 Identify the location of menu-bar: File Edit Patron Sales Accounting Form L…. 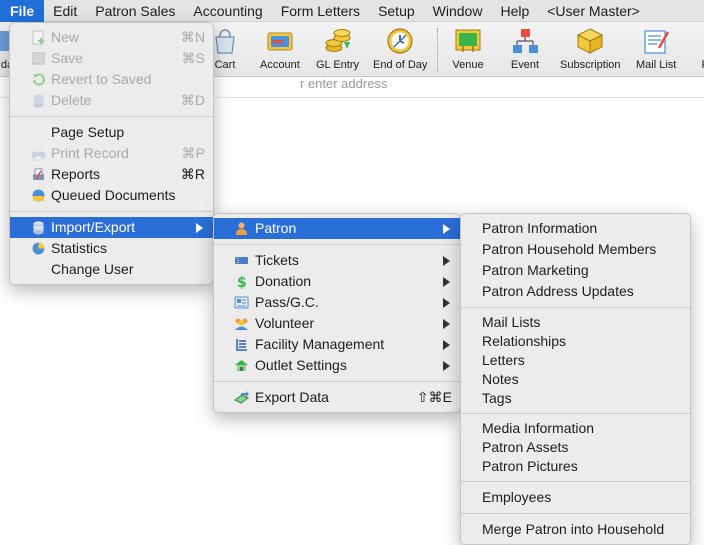
(352, 11).